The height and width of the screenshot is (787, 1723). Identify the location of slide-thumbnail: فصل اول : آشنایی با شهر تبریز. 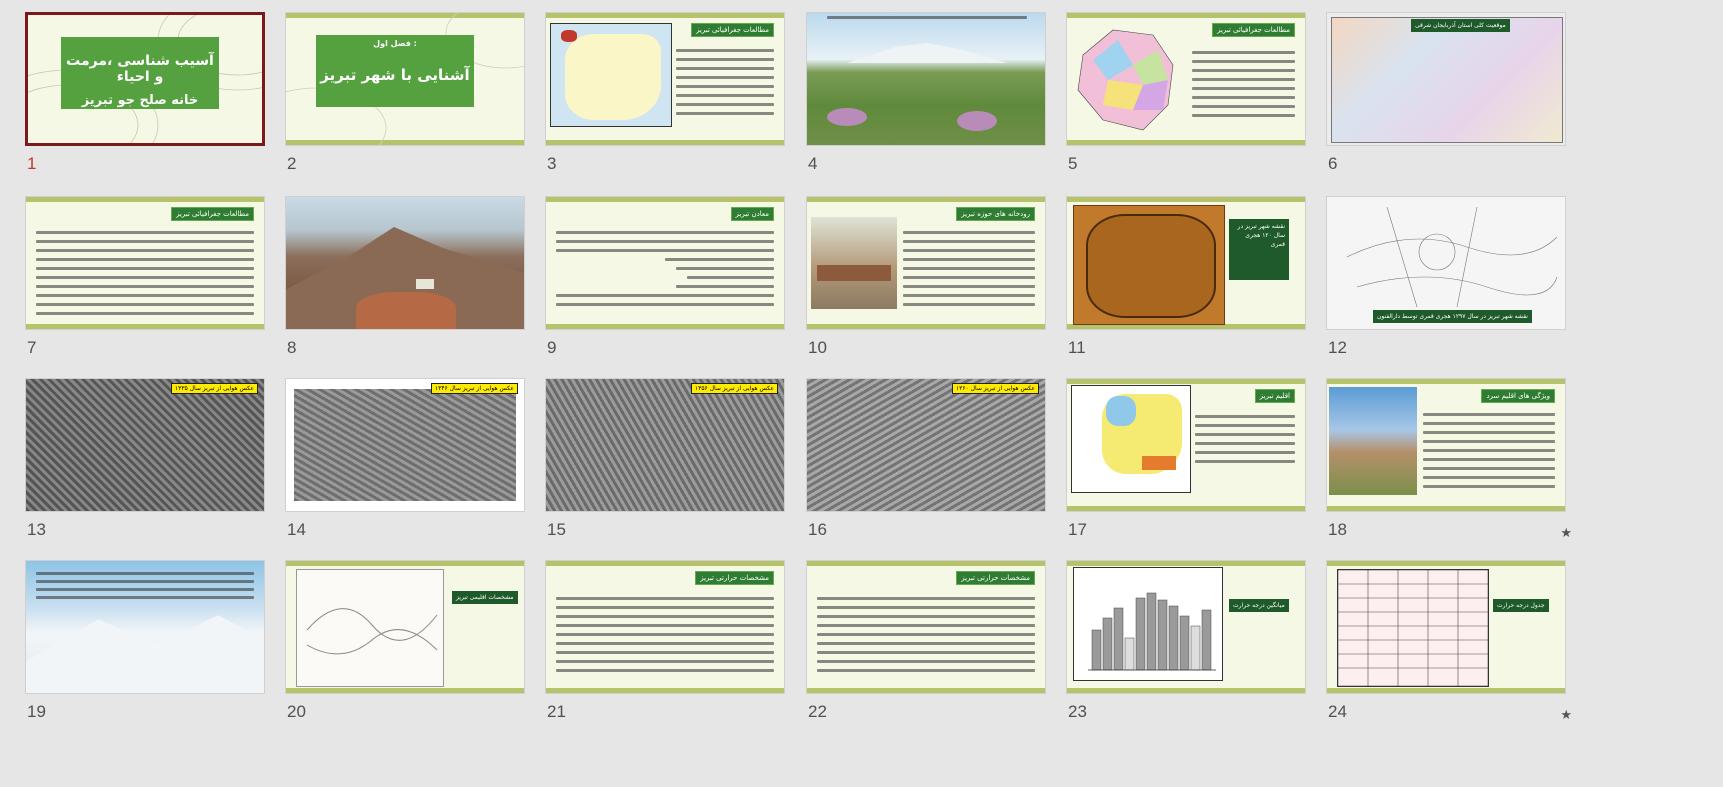
(405, 79).